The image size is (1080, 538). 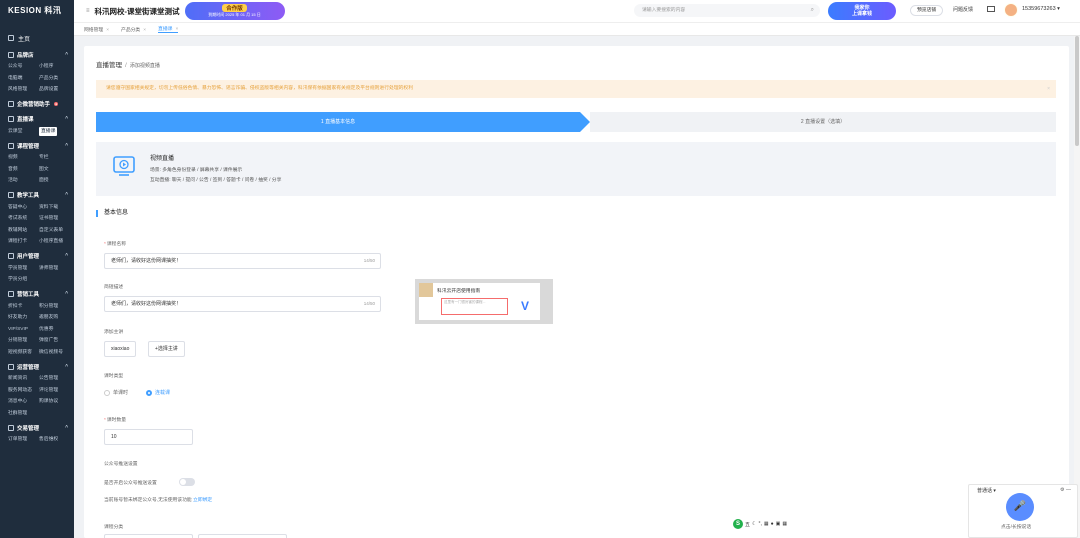 What do you see at coordinates (56, 318) in the screenshot?
I see `sidebar-item: 邀朋友购` at bounding box center [56, 318].